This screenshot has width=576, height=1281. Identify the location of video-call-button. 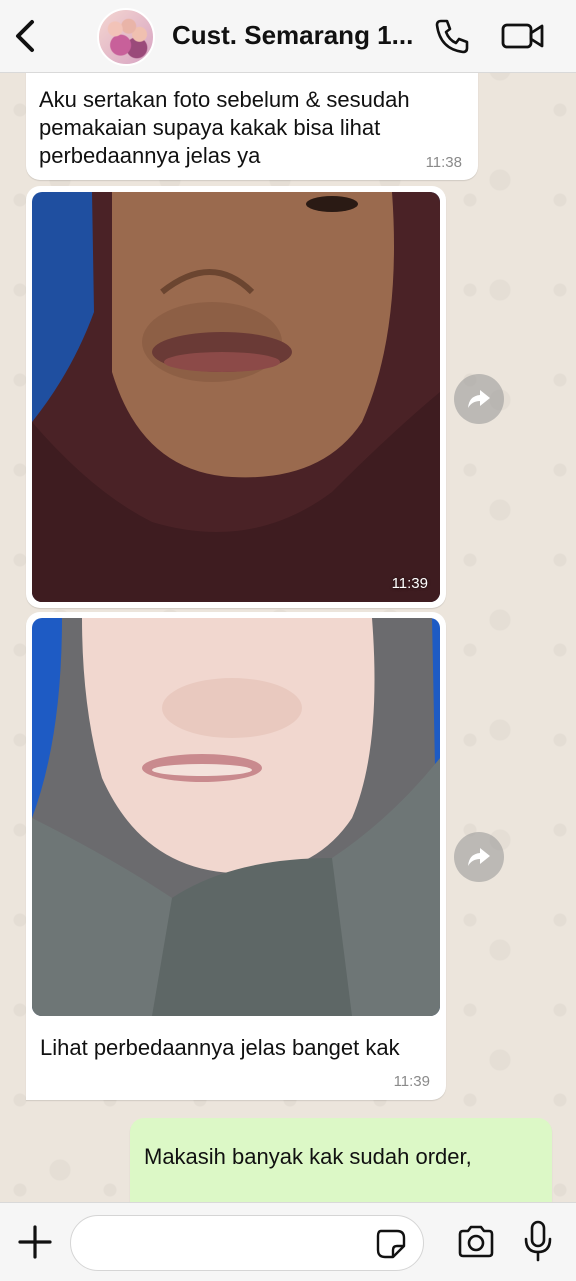
(523, 36).